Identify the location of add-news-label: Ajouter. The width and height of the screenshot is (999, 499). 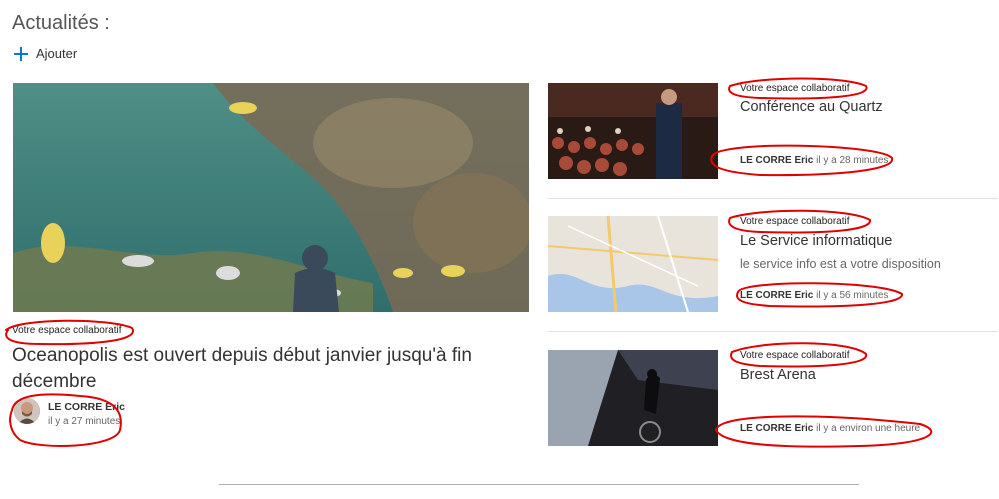
(57, 53).